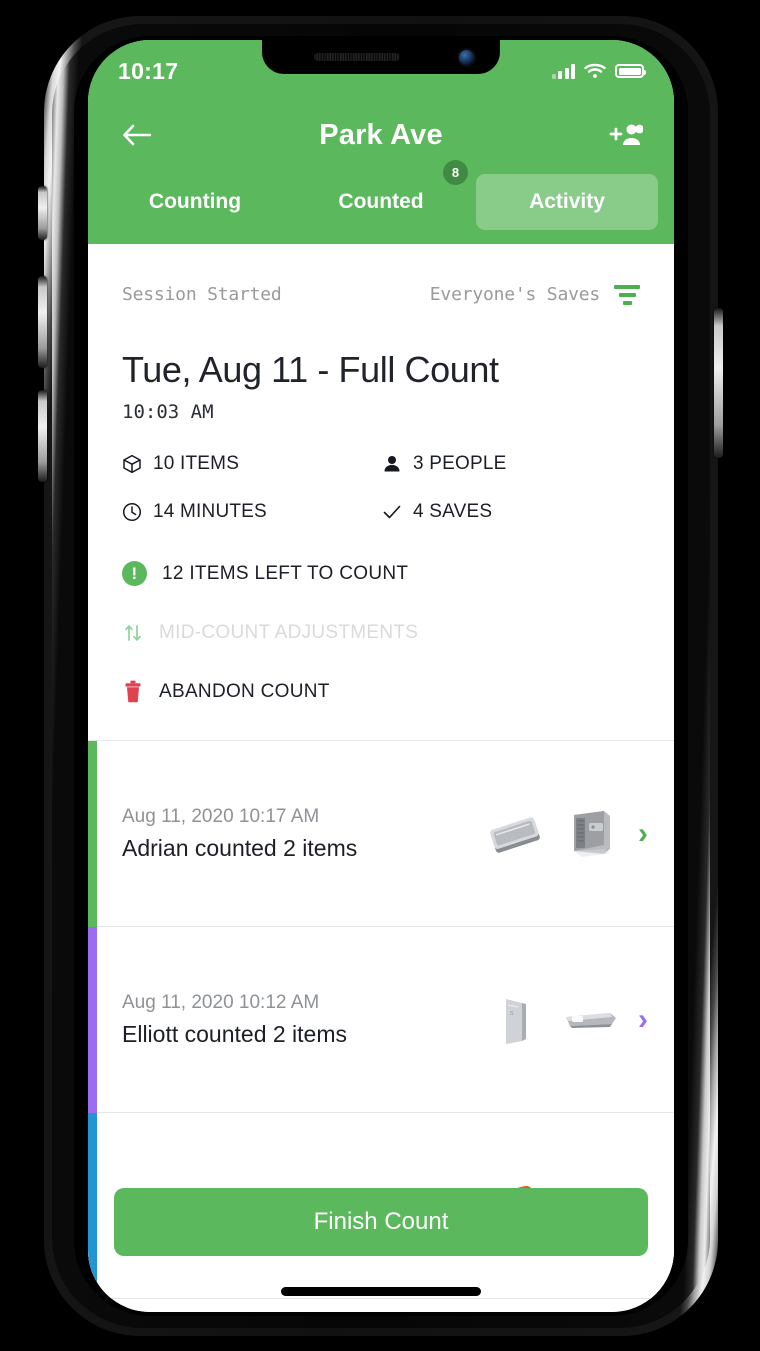 The image size is (760, 1351). Describe the element at coordinates (285, 573) in the screenshot. I see `items-left-label: 12 ITEMS LEFT TO COUNT` at that location.